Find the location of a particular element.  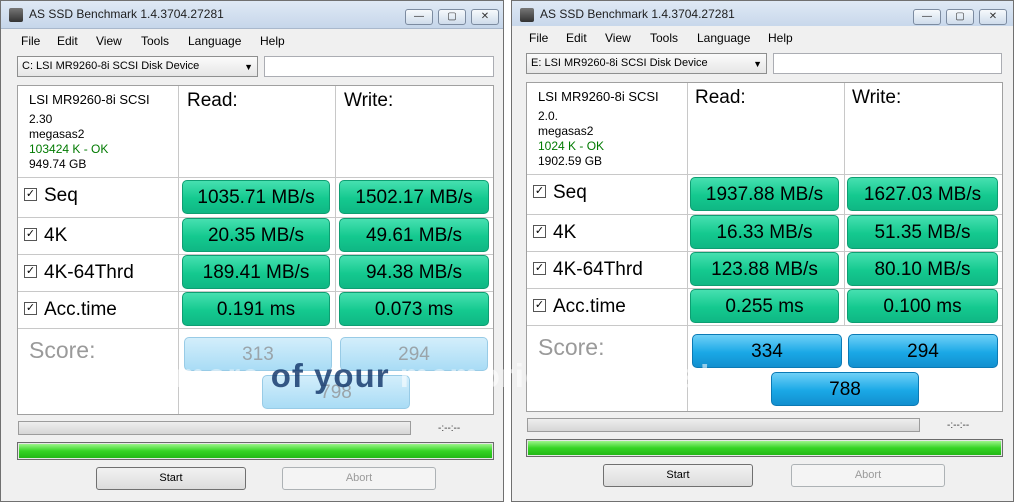

drive-select-value: E: LSI MR9260-8i SCSI Disk Device is located at coordinates (619, 63).